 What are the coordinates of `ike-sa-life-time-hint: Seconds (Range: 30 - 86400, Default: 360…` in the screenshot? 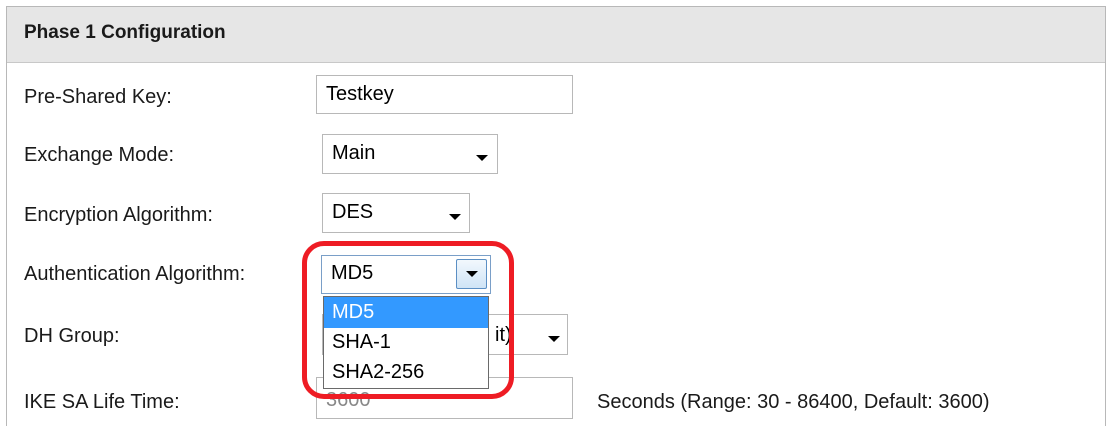 It's located at (793, 402).